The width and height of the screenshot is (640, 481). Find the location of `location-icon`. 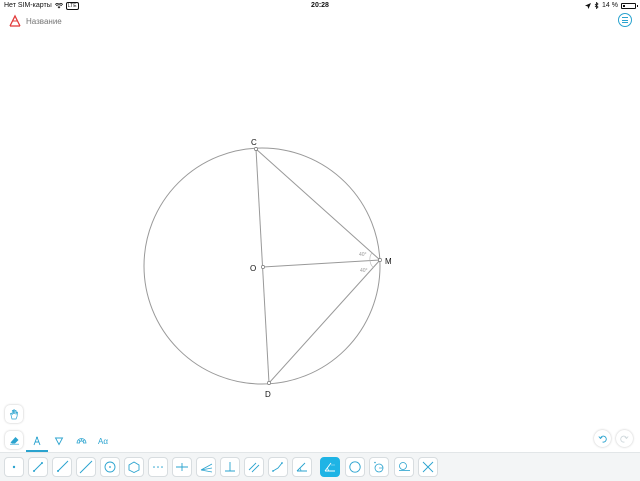

location-icon is located at coordinates (588, 5).